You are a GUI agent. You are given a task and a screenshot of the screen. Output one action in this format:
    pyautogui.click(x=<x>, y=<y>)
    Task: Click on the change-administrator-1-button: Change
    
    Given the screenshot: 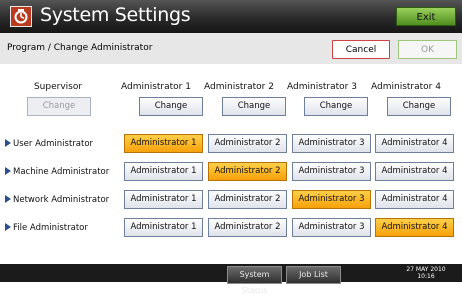 What is the action you would take?
    pyautogui.click(x=171, y=106)
    